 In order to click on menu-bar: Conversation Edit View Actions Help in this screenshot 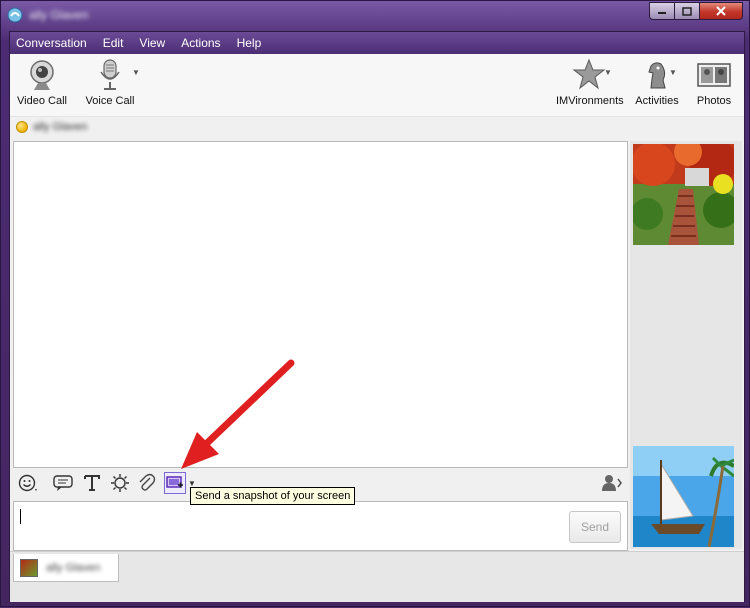, I will do `click(377, 43)`.